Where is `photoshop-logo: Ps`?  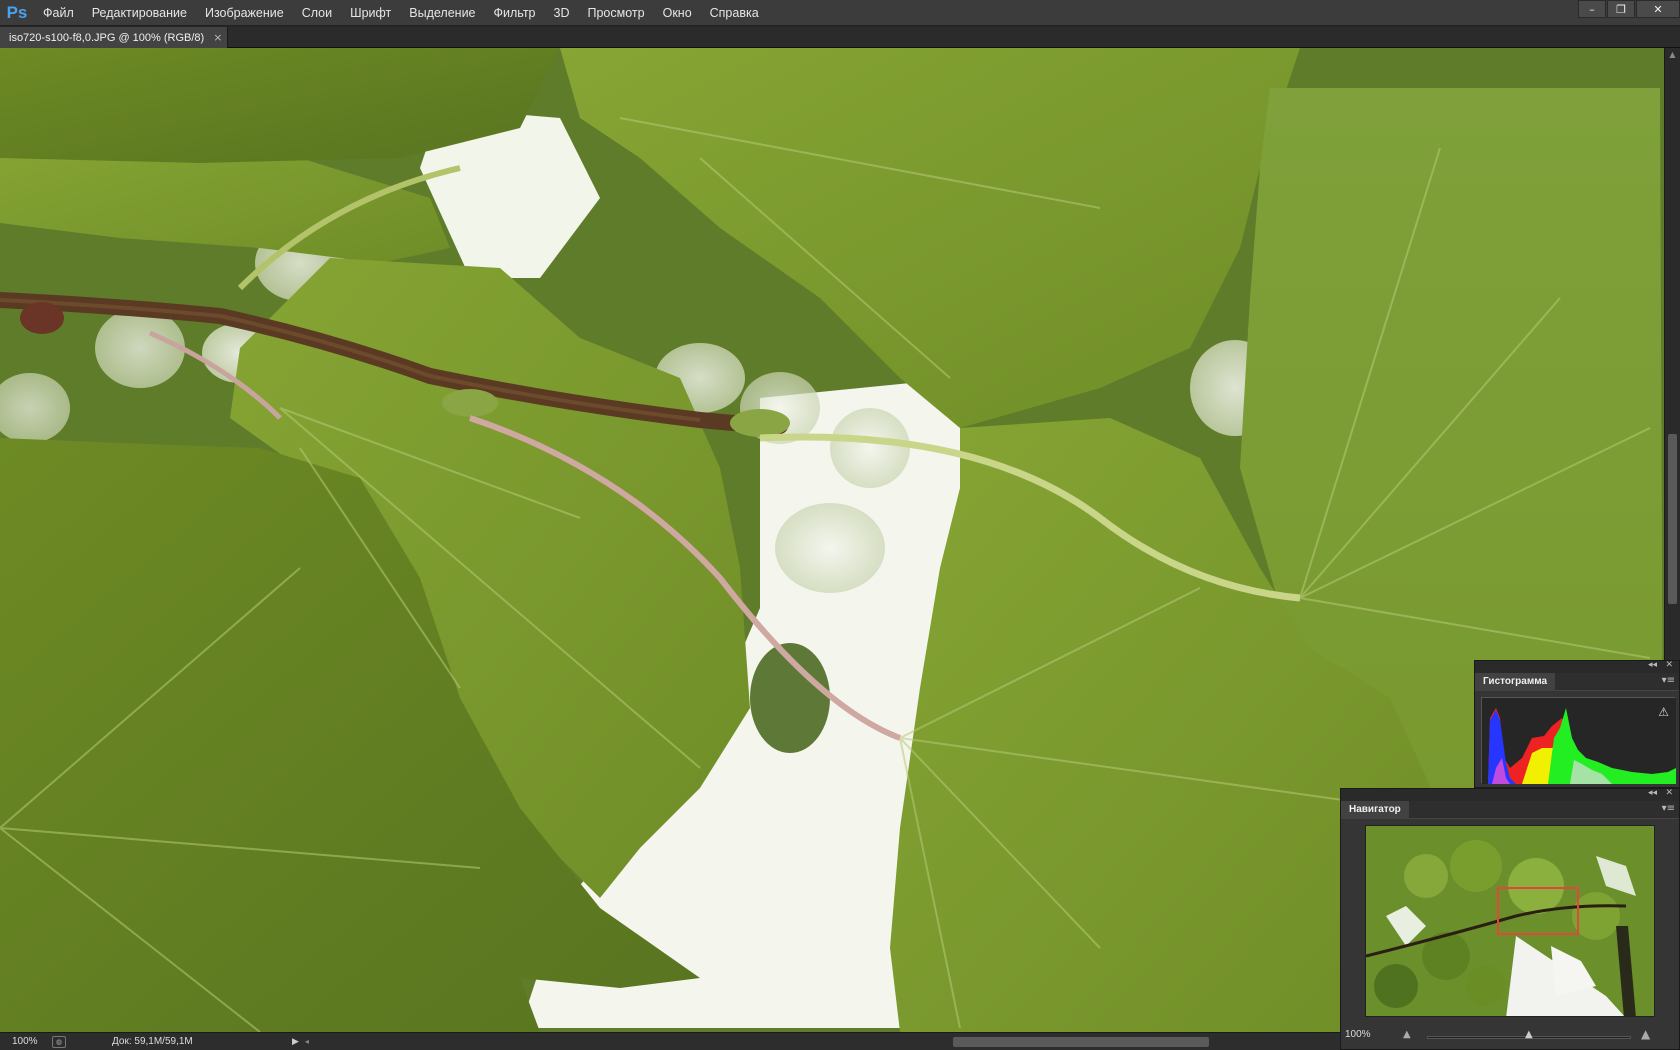
photoshop-logo: Ps is located at coordinates (17, 12).